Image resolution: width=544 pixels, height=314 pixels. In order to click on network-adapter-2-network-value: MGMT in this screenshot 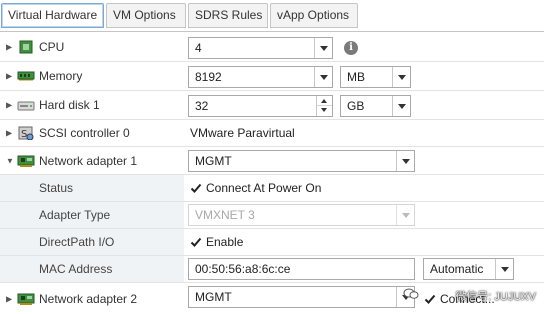, I will do `click(213, 297)`.